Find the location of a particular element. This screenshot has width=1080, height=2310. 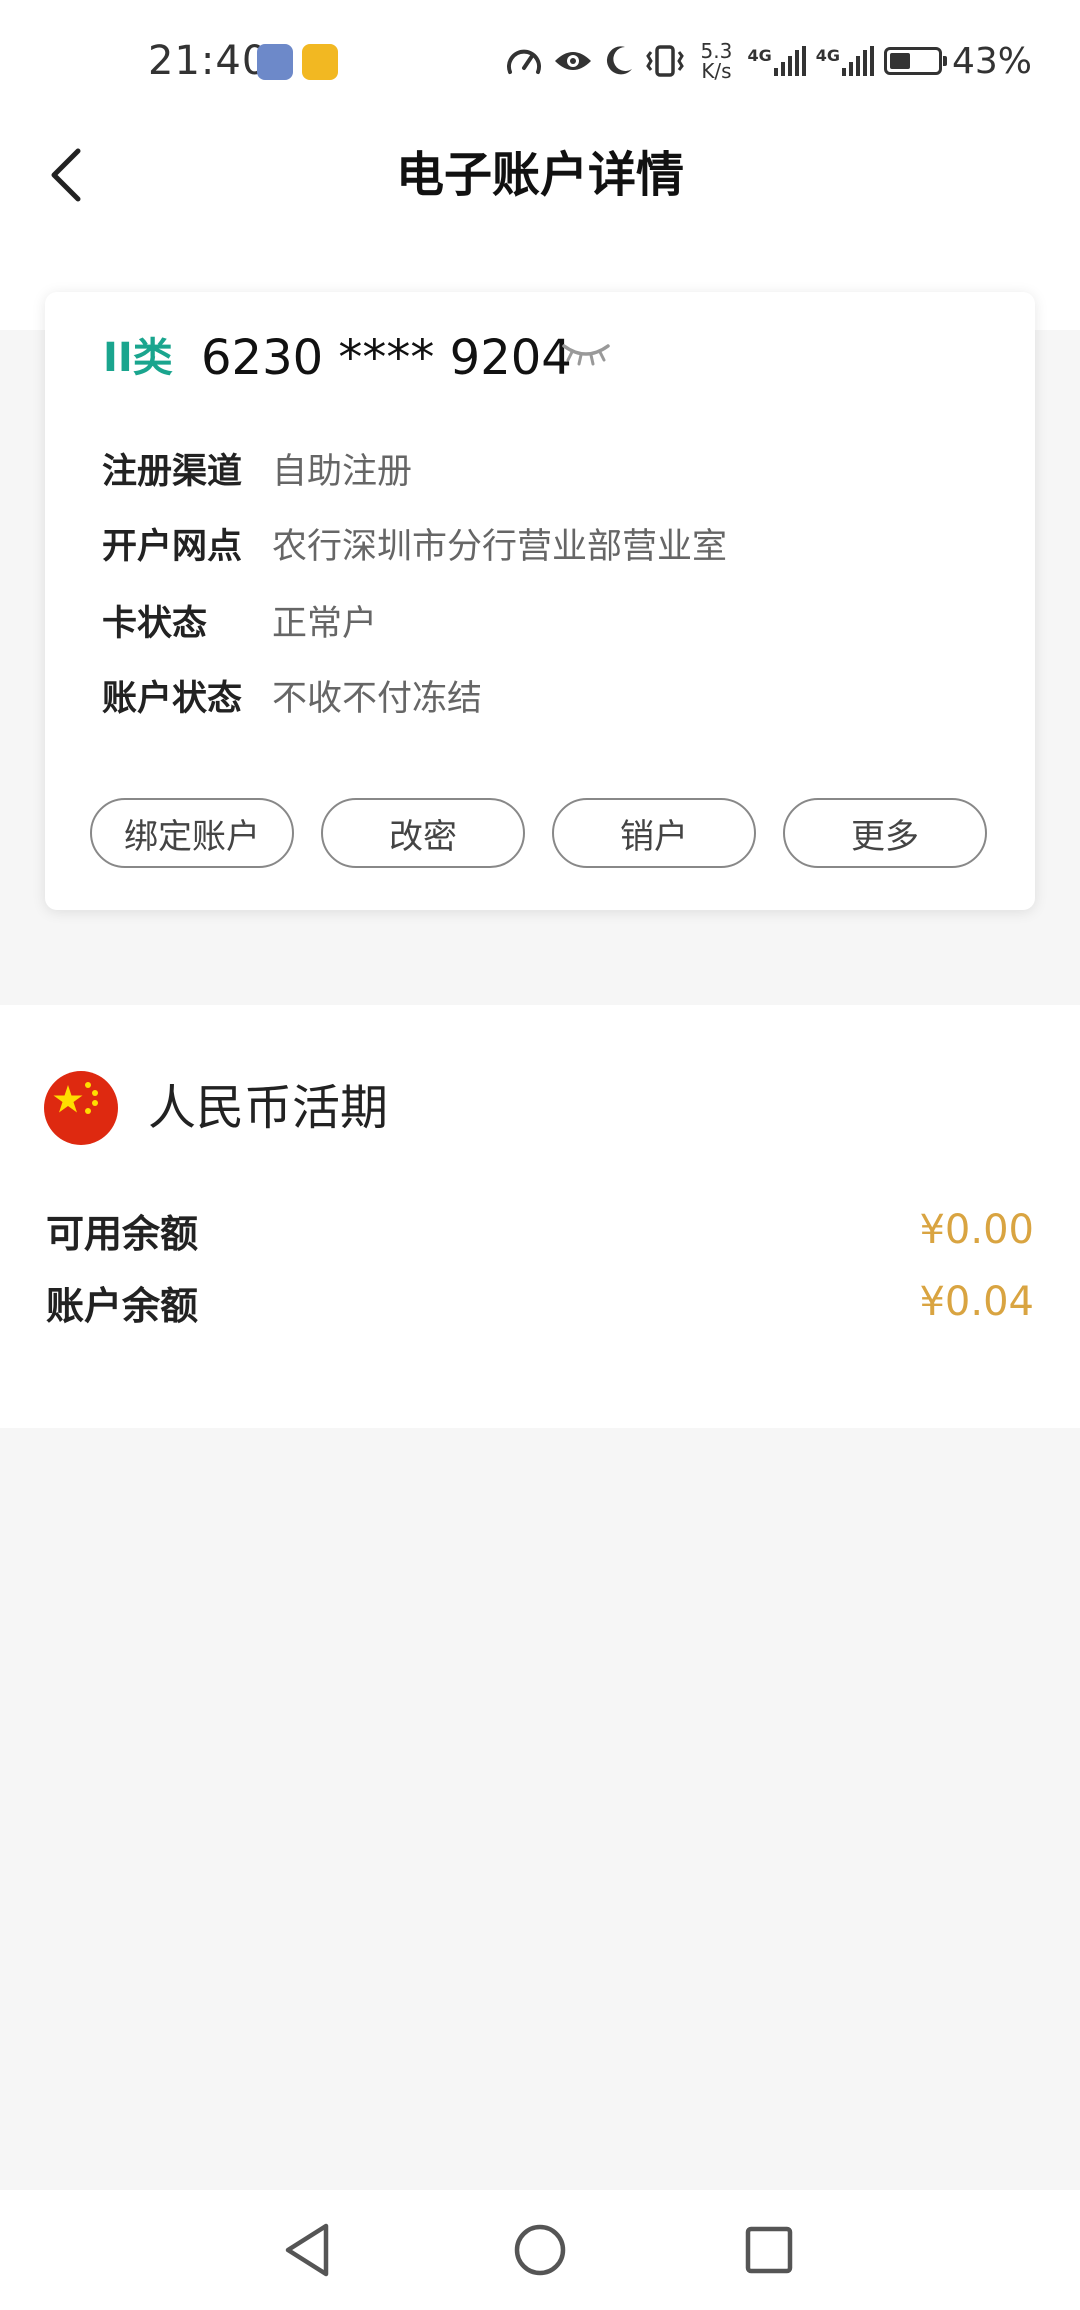

network-speed-unit: K/s is located at coordinates (716, 71).